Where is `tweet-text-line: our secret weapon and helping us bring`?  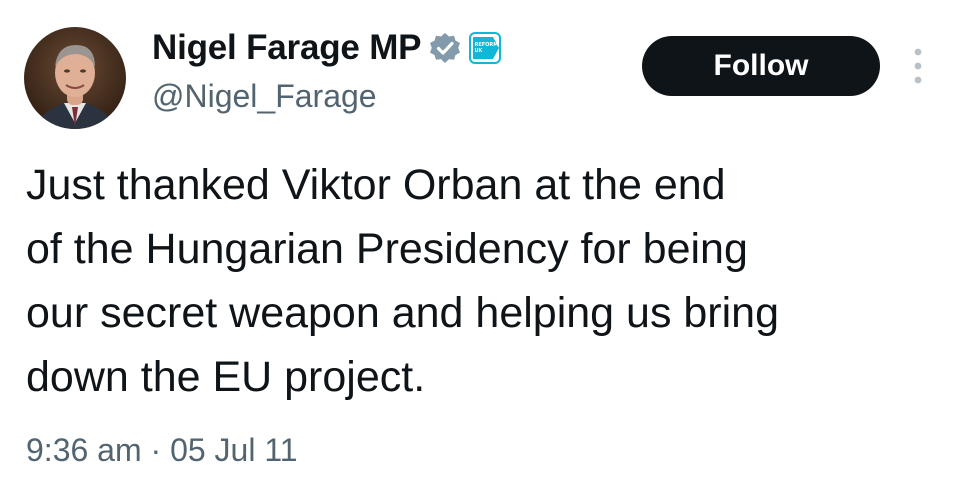 tweet-text-line: our secret weapon and helping us bring is located at coordinates (403, 313).